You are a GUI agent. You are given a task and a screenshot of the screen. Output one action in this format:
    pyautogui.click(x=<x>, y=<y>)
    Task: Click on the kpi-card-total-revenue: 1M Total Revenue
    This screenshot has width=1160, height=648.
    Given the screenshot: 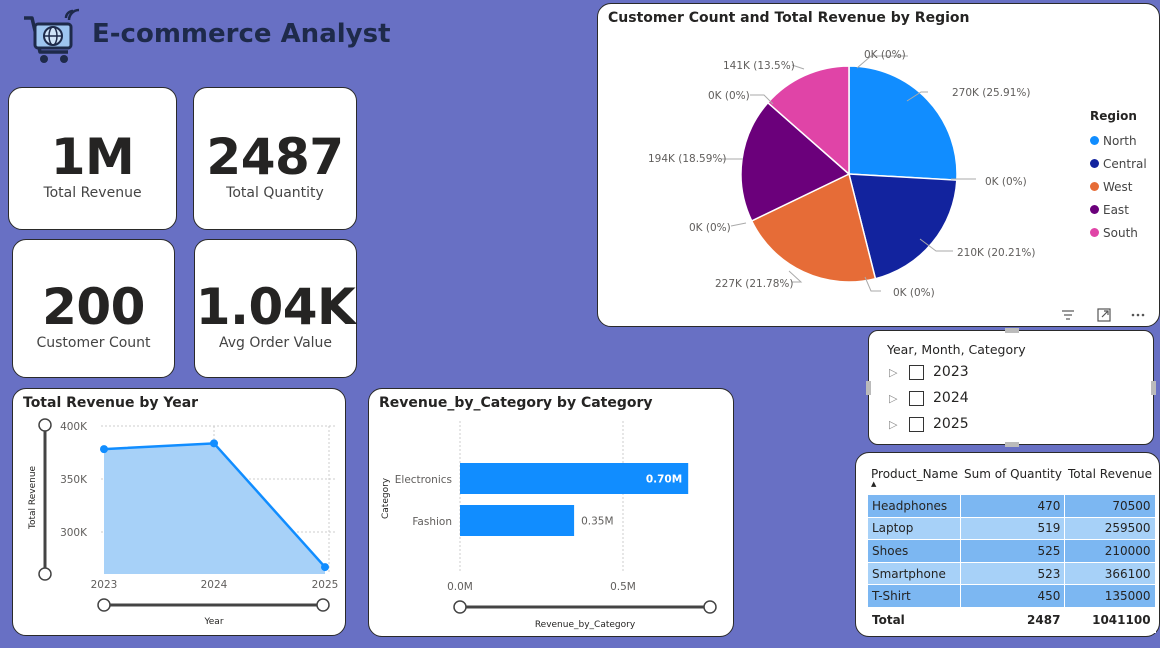 What is the action you would take?
    pyautogui.click(x=92, y=158)
    